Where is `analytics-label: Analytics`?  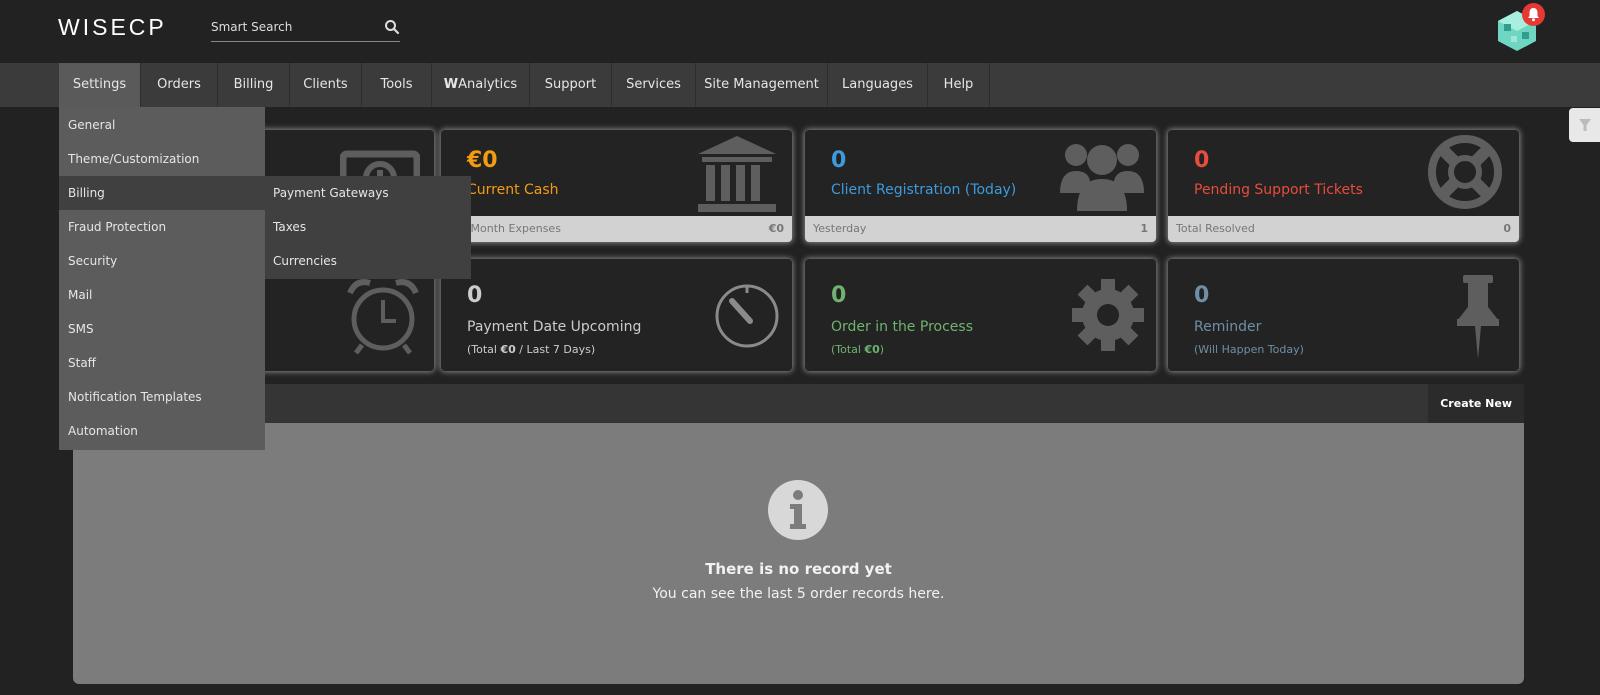 analytics-label: Analytics is located at coordinates (488, 84).